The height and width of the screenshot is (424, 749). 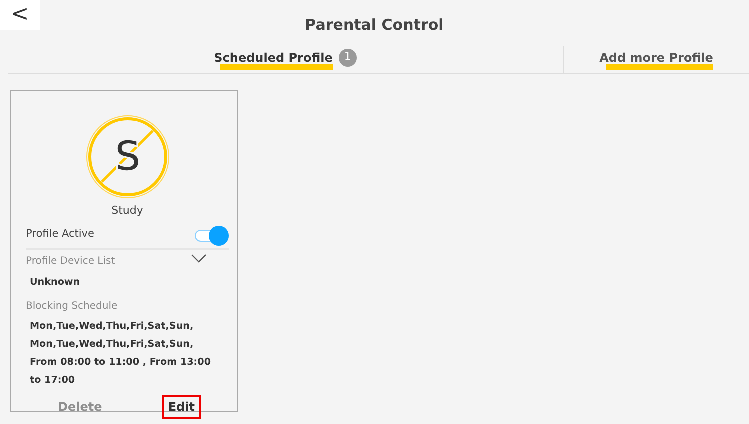 What do you see at coordinates (71, 261) in the screenshot?
I see `field-label: Profile Device List` at bounding box center [71, 261].